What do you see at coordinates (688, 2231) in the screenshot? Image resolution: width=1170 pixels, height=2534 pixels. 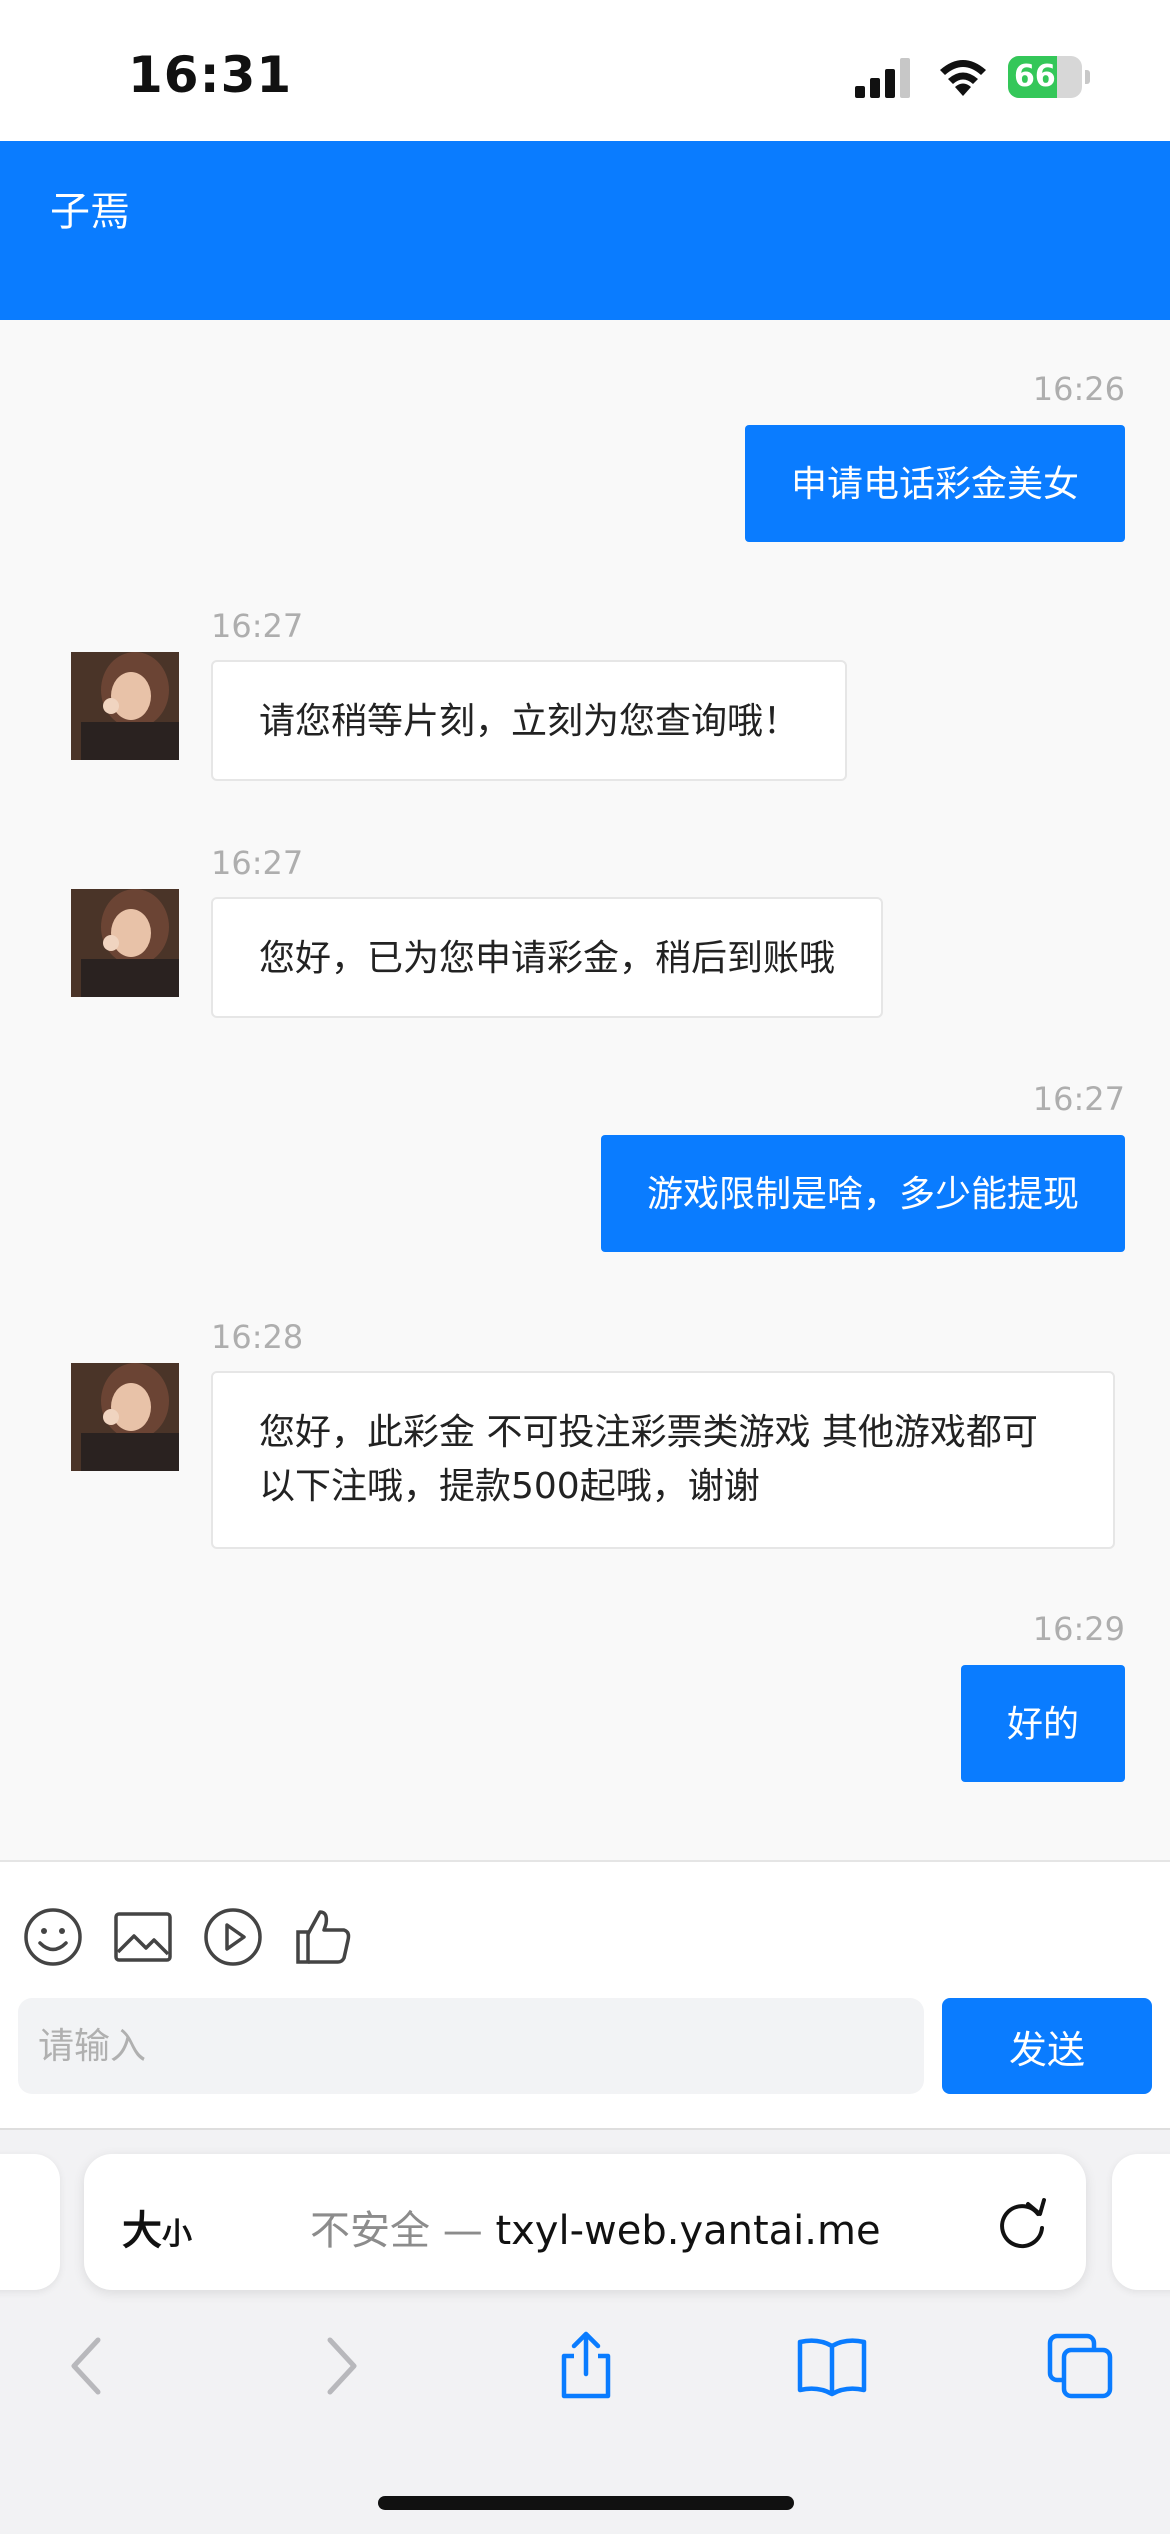 I see `url-text: txyl-web.yantai.me` at bounding box center [688, 2231].